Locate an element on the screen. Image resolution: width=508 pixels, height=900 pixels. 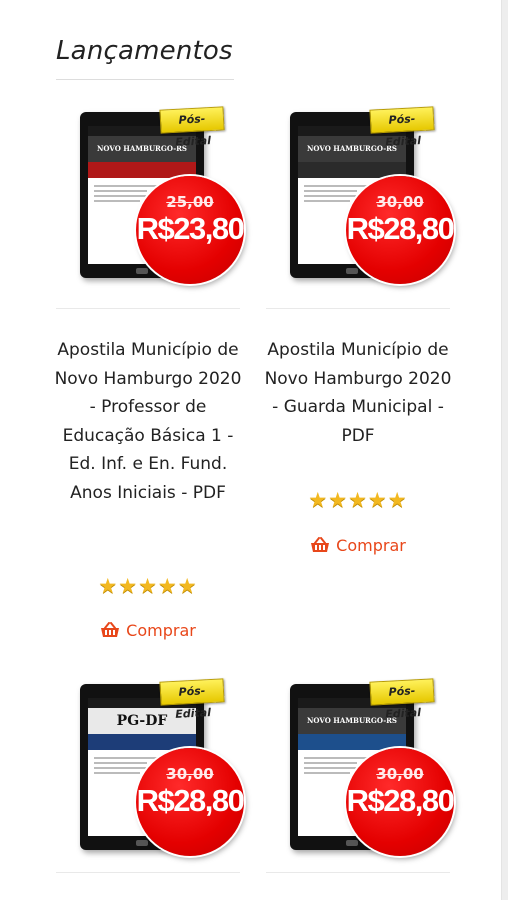
product-thumbnail: PG-DF Pós-Edital 30,00 R$28,80 is located at coordinates (150, 767).